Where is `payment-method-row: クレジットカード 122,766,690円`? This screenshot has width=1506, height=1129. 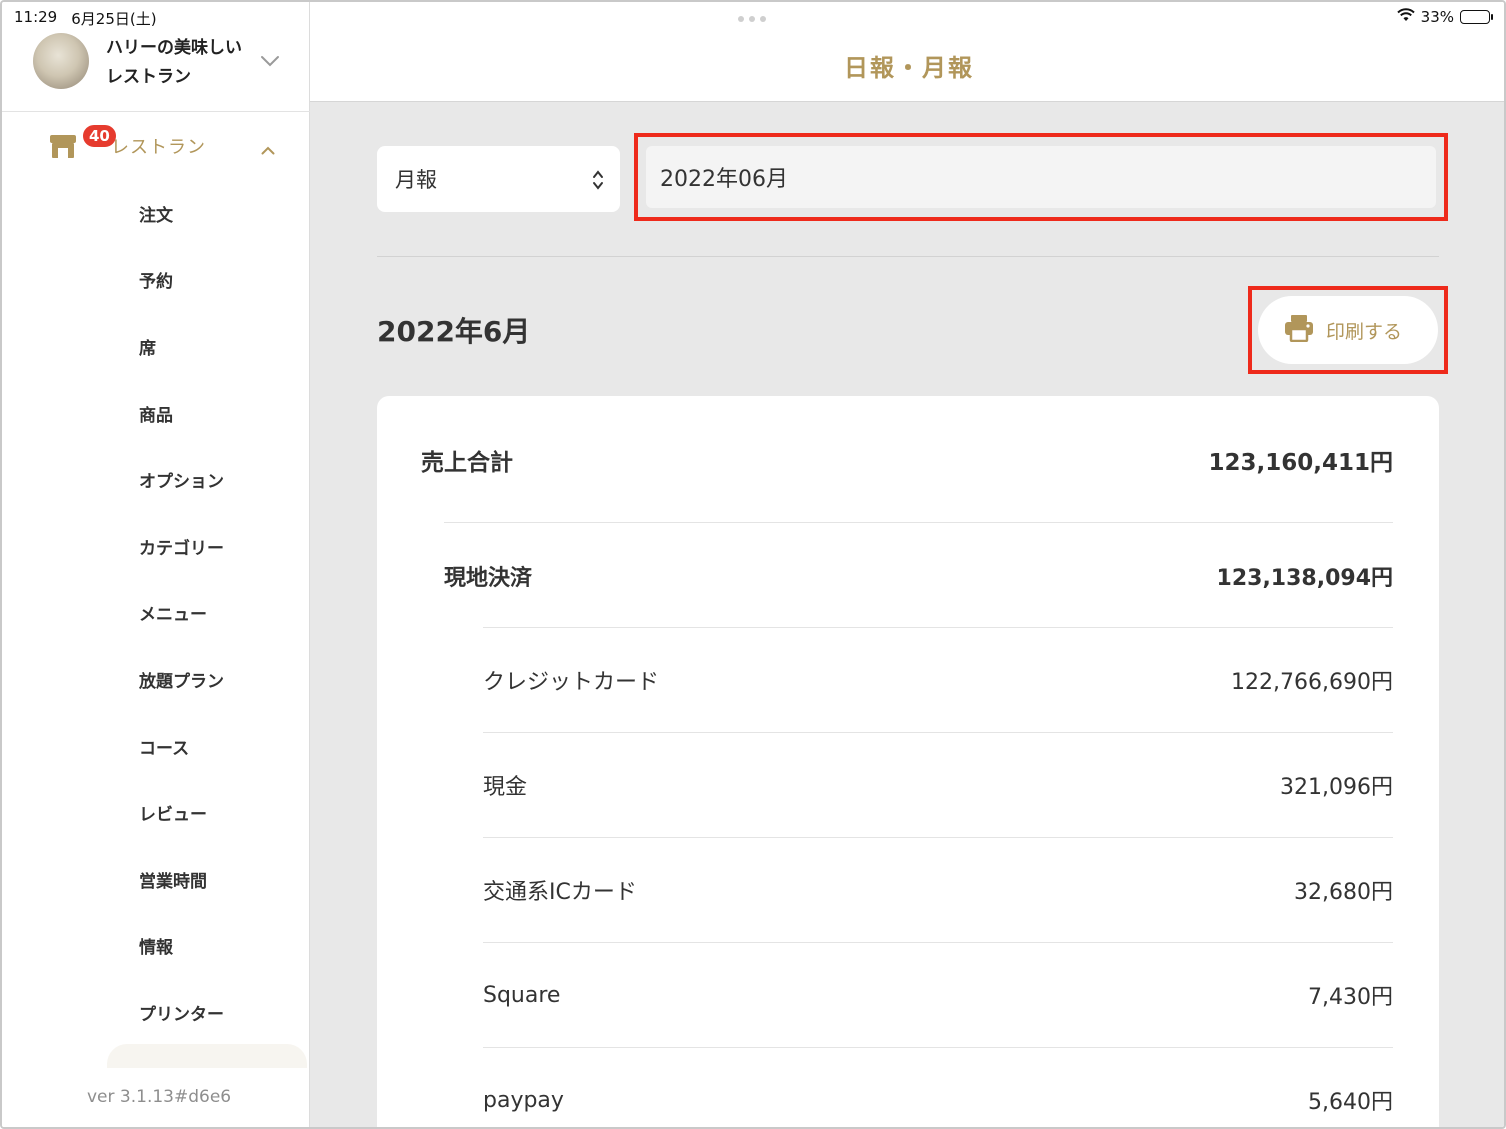
payment-method-row: クレジットカード 122,766,690円 is located at coordinates (938, 680).